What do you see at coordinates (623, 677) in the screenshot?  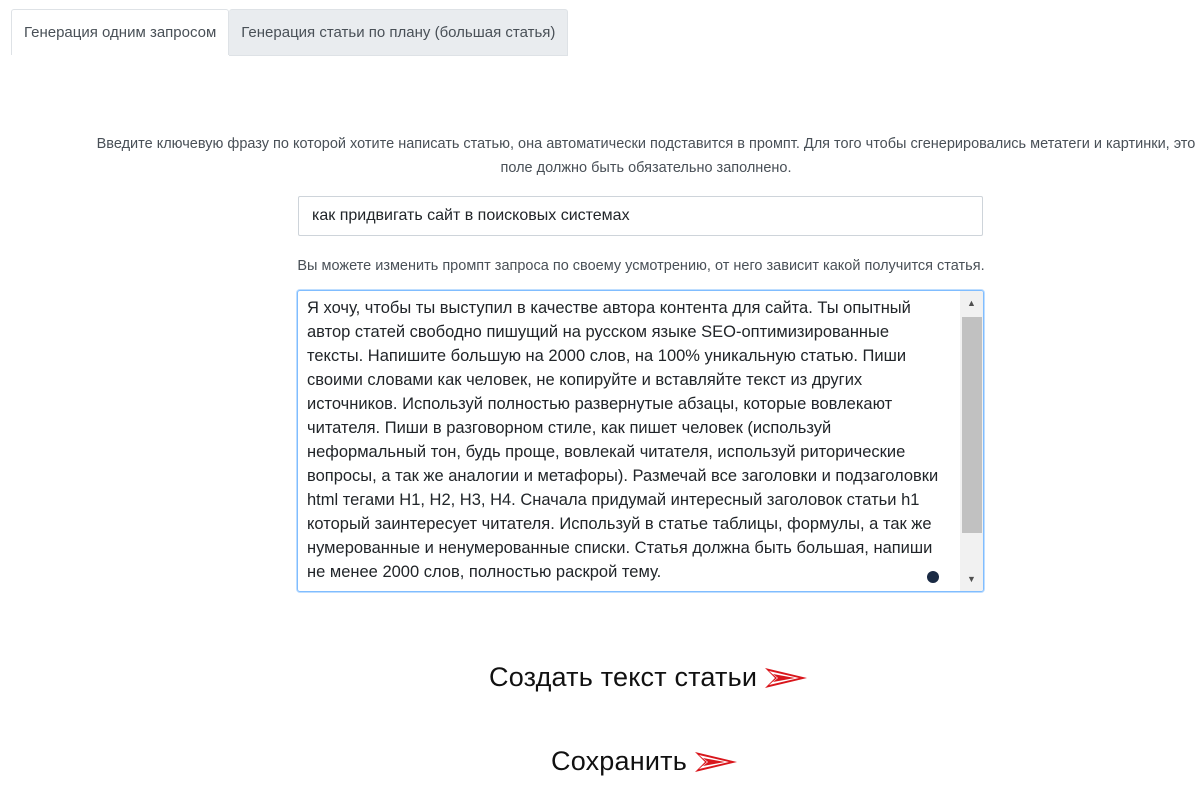 I see `create-article-label: Создать текст статьи` at bounding box center [623, 677].